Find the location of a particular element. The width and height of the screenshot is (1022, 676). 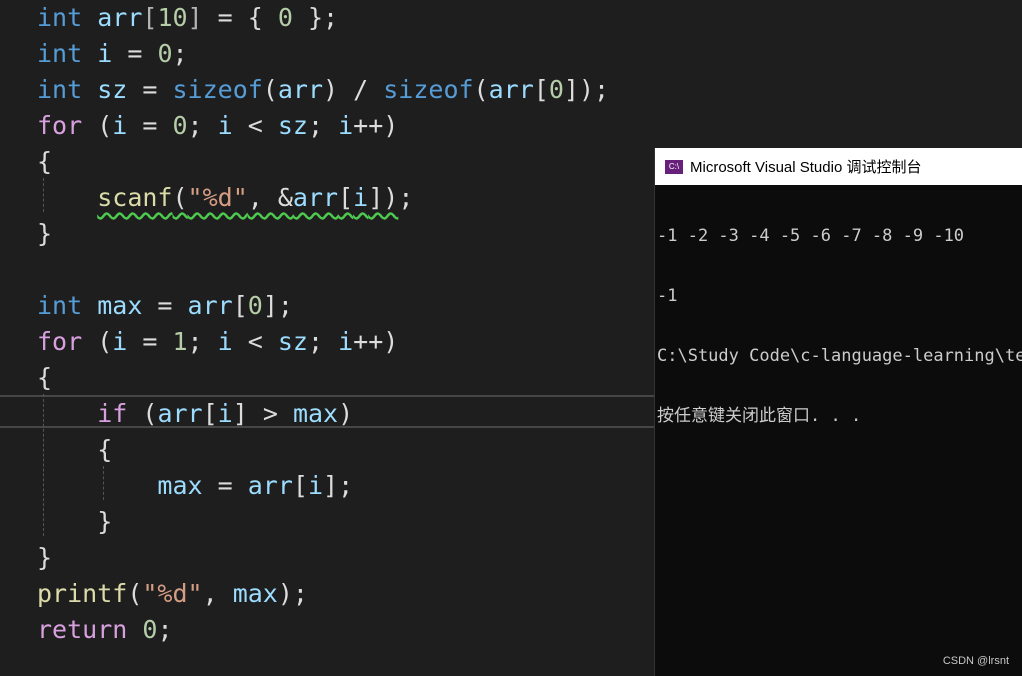

code-token: ++) is located at coordinates (376, 341).